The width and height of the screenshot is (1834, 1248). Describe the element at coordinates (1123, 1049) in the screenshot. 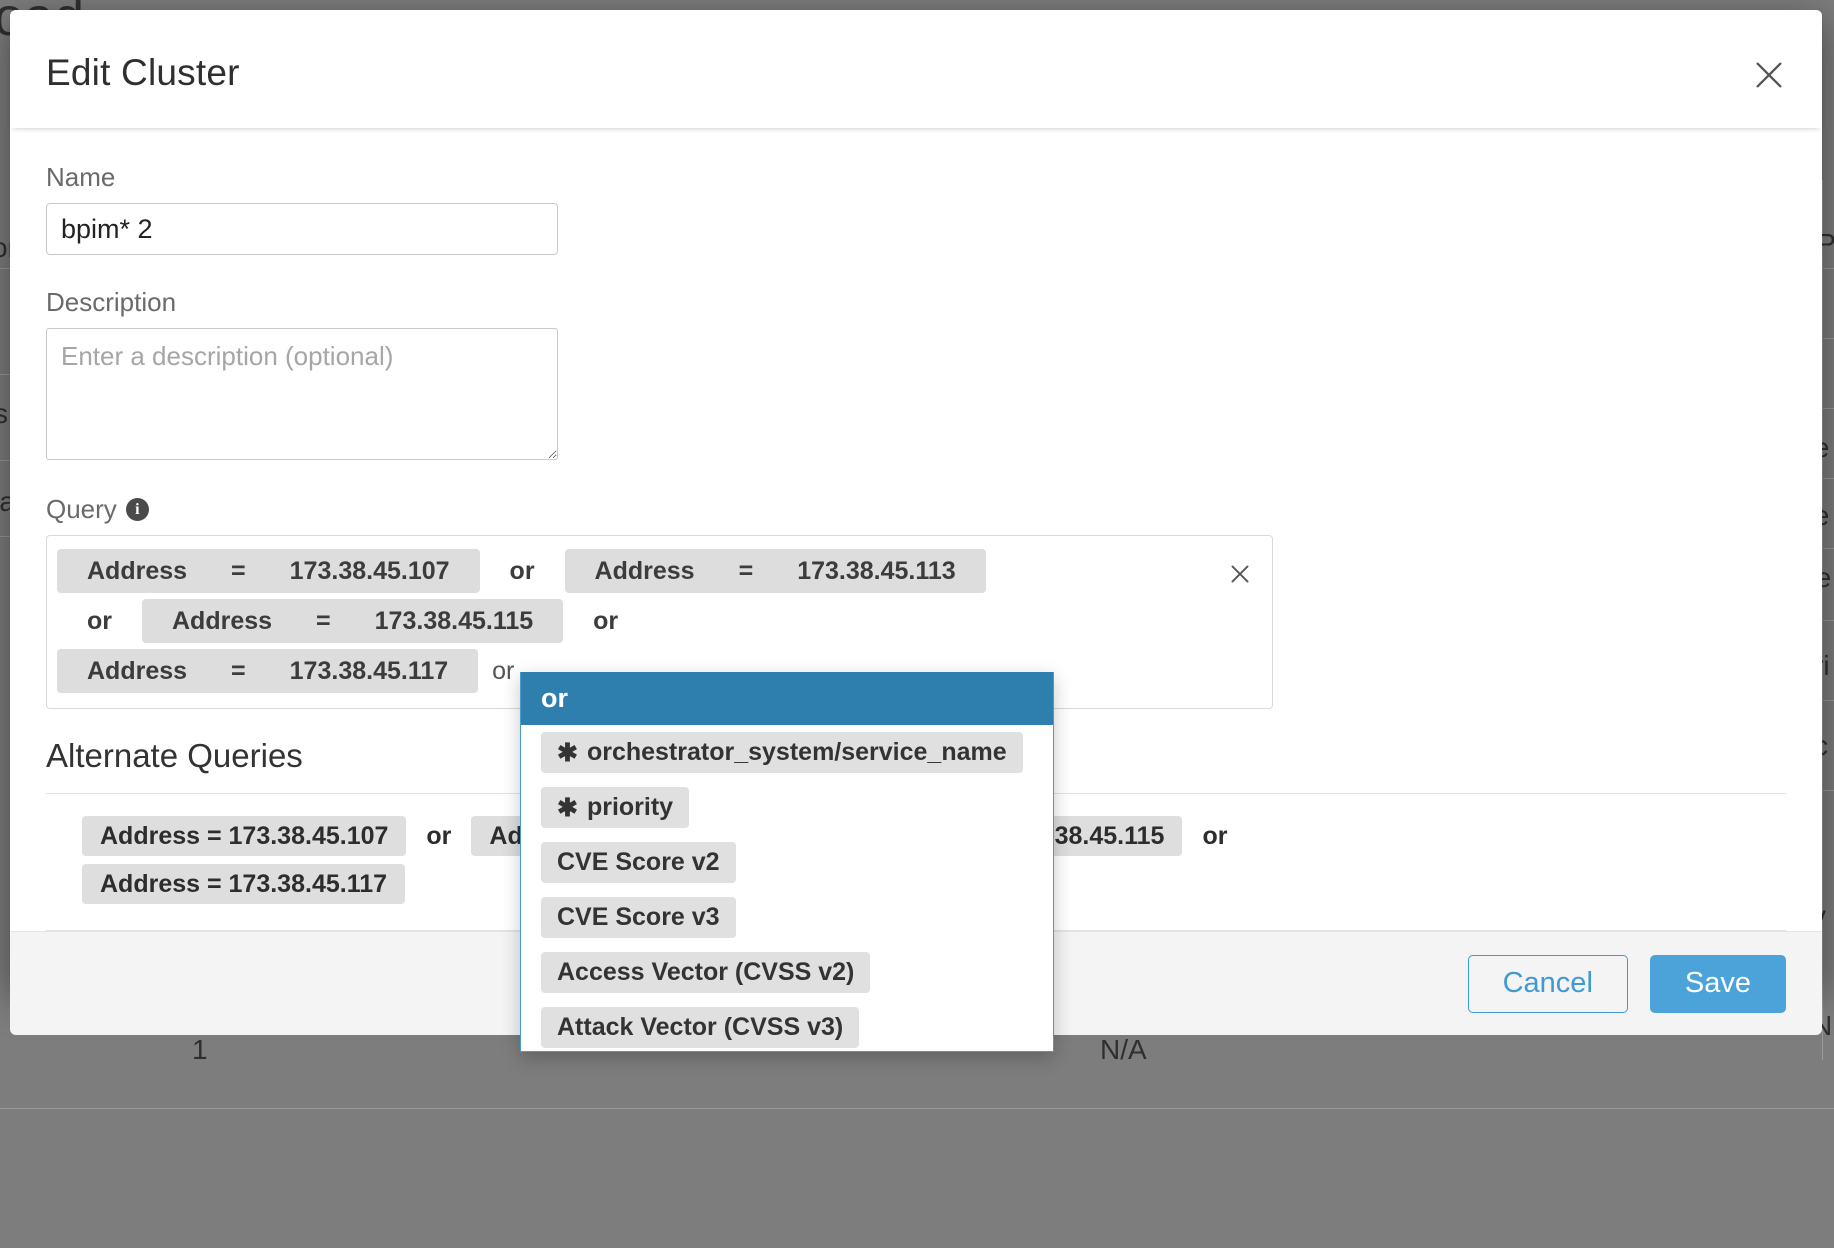

I see `bg-text-fragment: N/A` at that location.